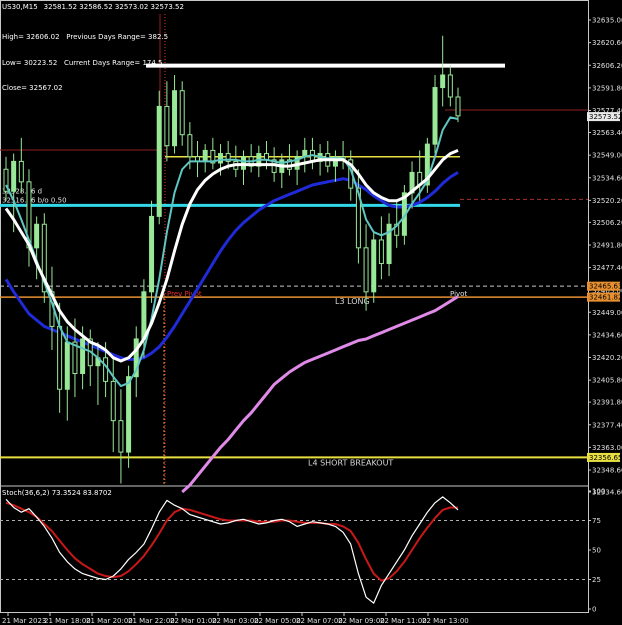 This screenshot has height=625, width=622. What do you see at coordinates (596, 521) in the screenshot?
I see `stoch-tick-label: 75` at bounding box center [596, 521].